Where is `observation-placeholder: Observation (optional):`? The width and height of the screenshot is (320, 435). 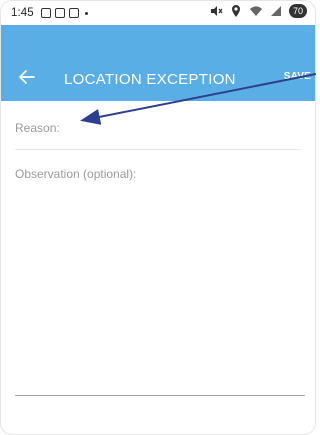 observation-placeholder: Observation (optional): is located at coordinates (76, 174).